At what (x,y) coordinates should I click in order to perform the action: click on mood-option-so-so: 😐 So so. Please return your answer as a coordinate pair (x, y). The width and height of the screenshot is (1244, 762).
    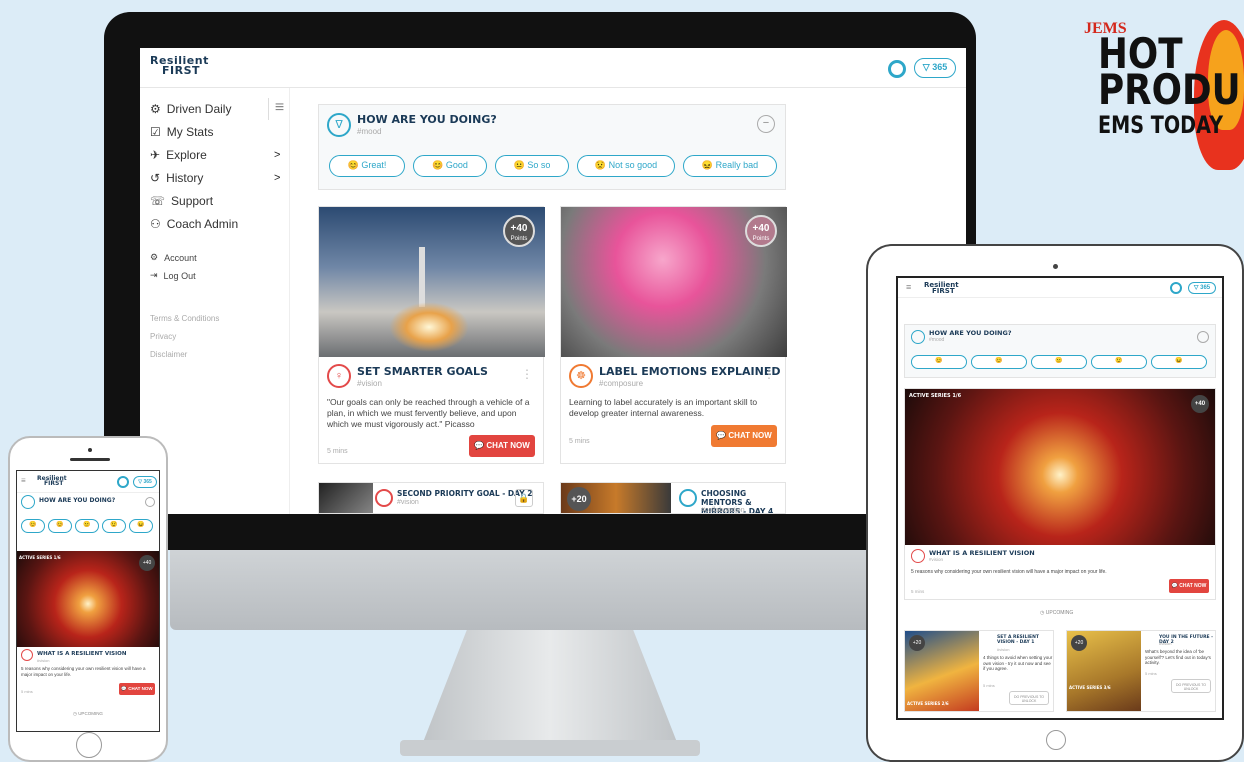
    Looking at the image, I should click on (532, 166).